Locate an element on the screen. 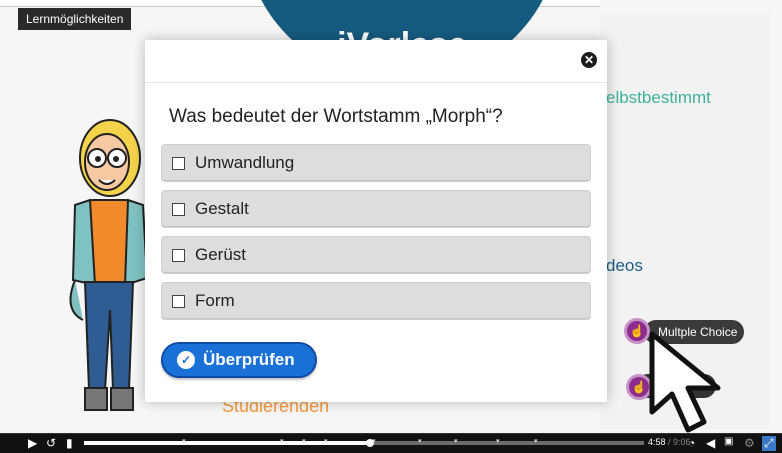 Image resolution: width=782 pixels, height=453 pixels. bookmark-icon: ▮ is located at coordinates (69, 443).